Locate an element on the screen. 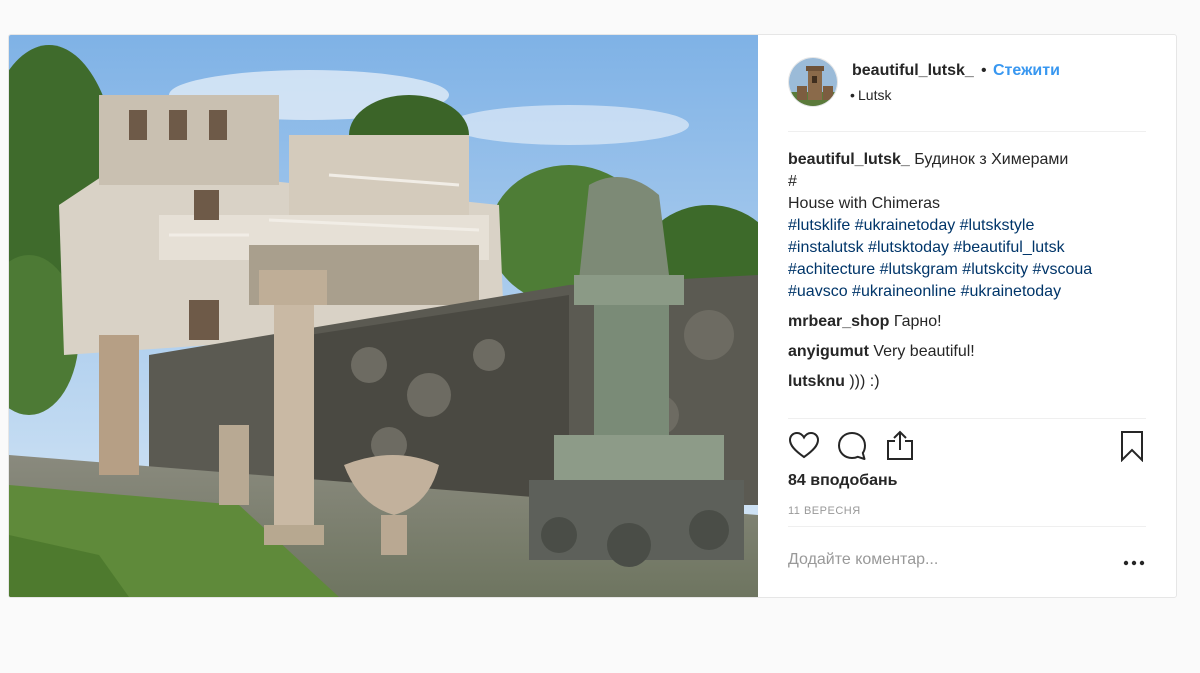  author-username: beautiful_lutsk_ is located at coordinates (913, 71).